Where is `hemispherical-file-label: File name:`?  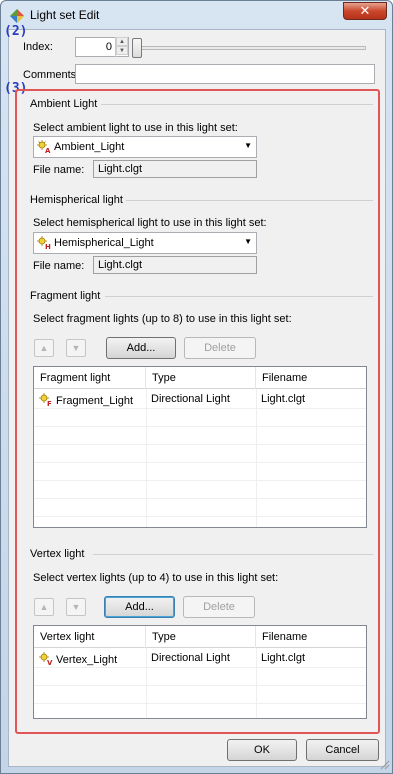 hemispherical-file-label: File name: is located at coordinates (59, 266).